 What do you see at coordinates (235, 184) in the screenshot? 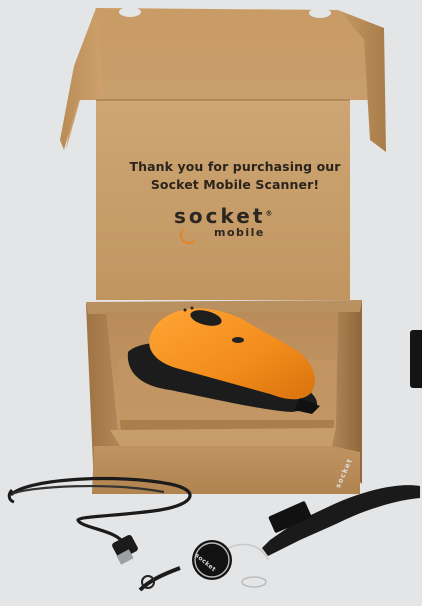
I see `box-message-line-2: Socket Mobile Scanner!` at bounding box center [235, 184].